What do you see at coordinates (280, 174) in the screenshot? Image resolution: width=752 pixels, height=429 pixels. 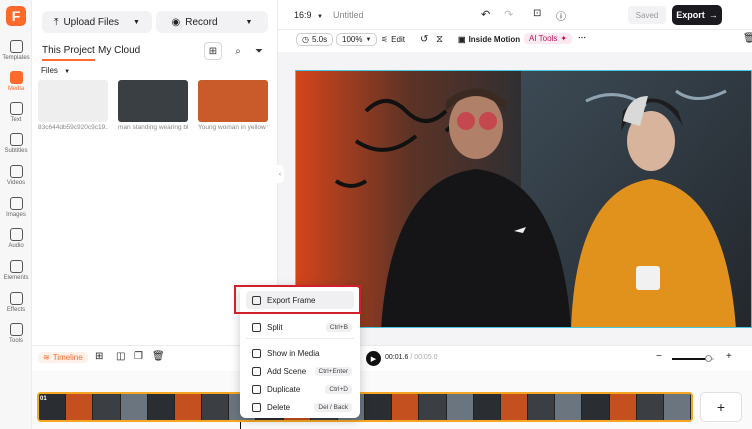 I see `collapse-panel-icon: ‹` at bounding box center [280, 174].